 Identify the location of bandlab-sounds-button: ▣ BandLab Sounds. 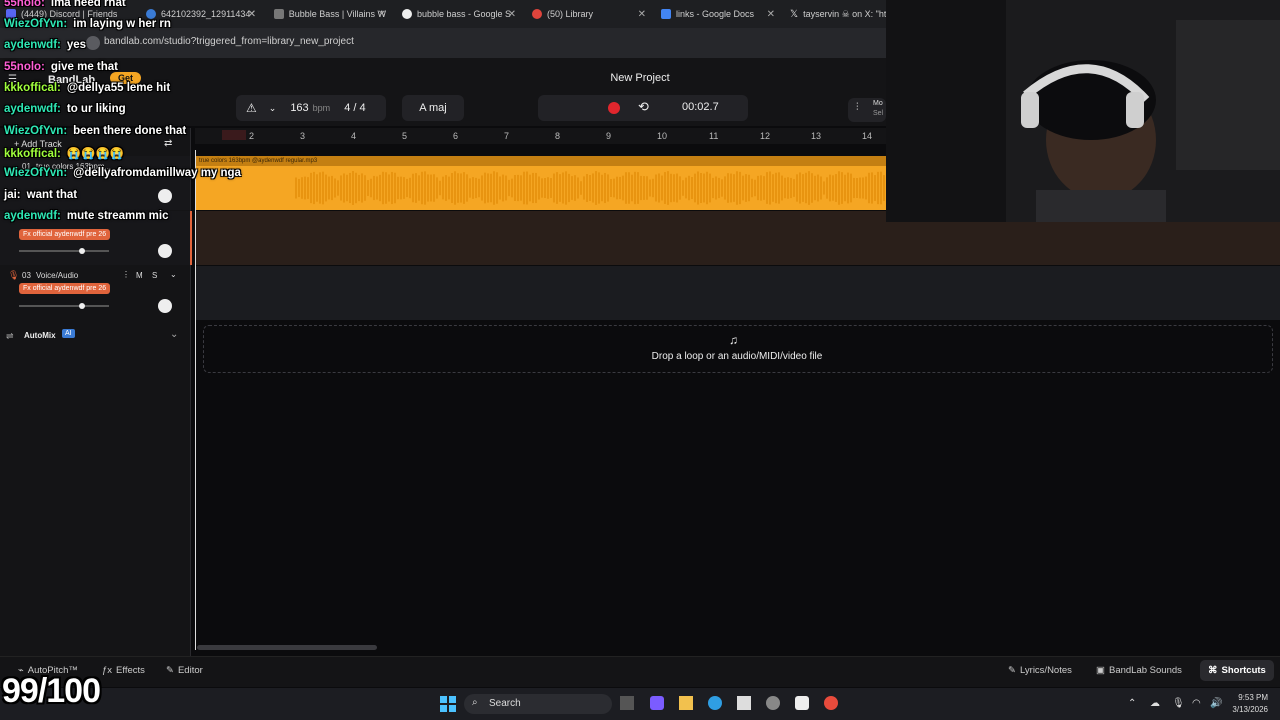
(1139, 670).